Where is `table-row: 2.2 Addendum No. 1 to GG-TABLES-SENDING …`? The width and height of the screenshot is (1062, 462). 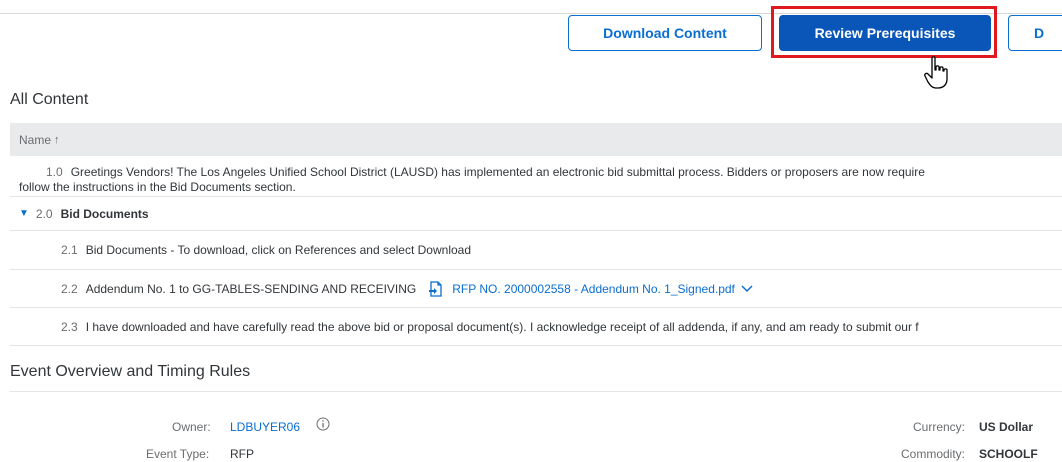 table-row: 2.2 Addendum No. 1 to GG-TABLES-SENDING … is located at coordinates (536, 289).